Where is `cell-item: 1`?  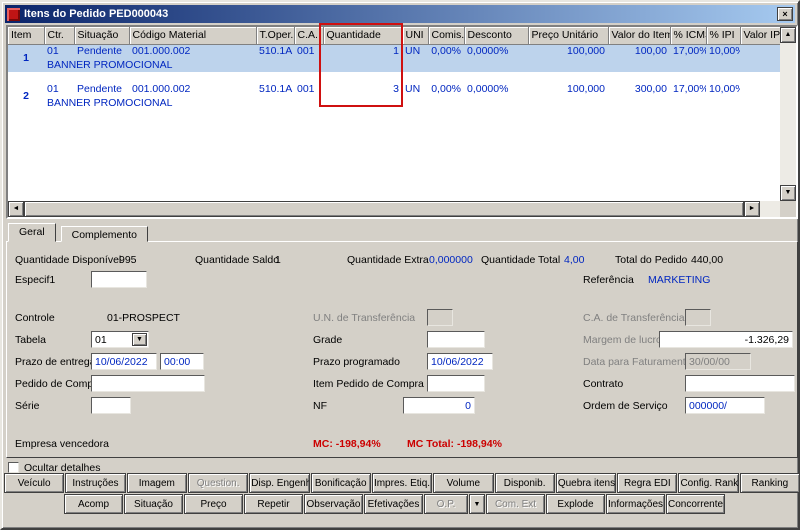
cell-item: 1 is located at coordinates (26, 58).